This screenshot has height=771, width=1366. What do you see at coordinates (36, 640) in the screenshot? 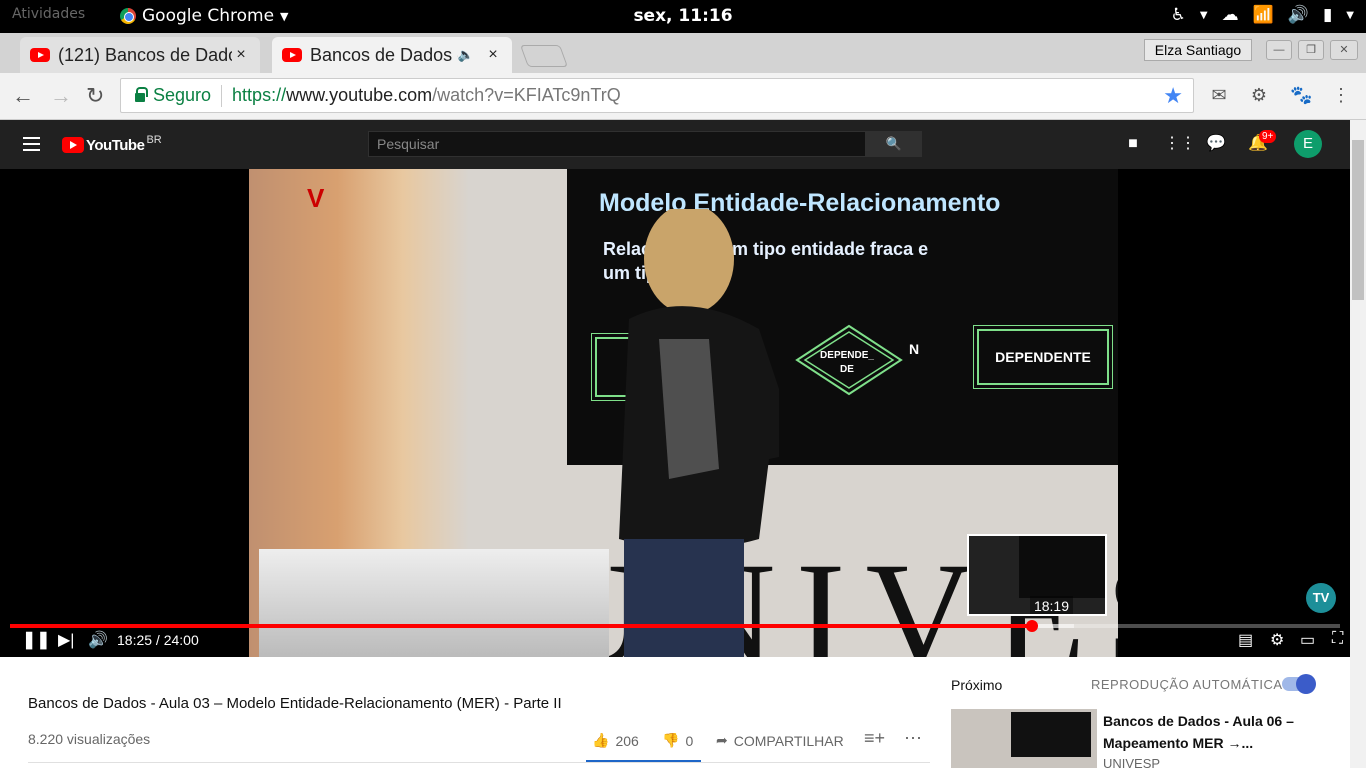
I see `pause-icon: ❚❚` at bounding box center [36, 640].